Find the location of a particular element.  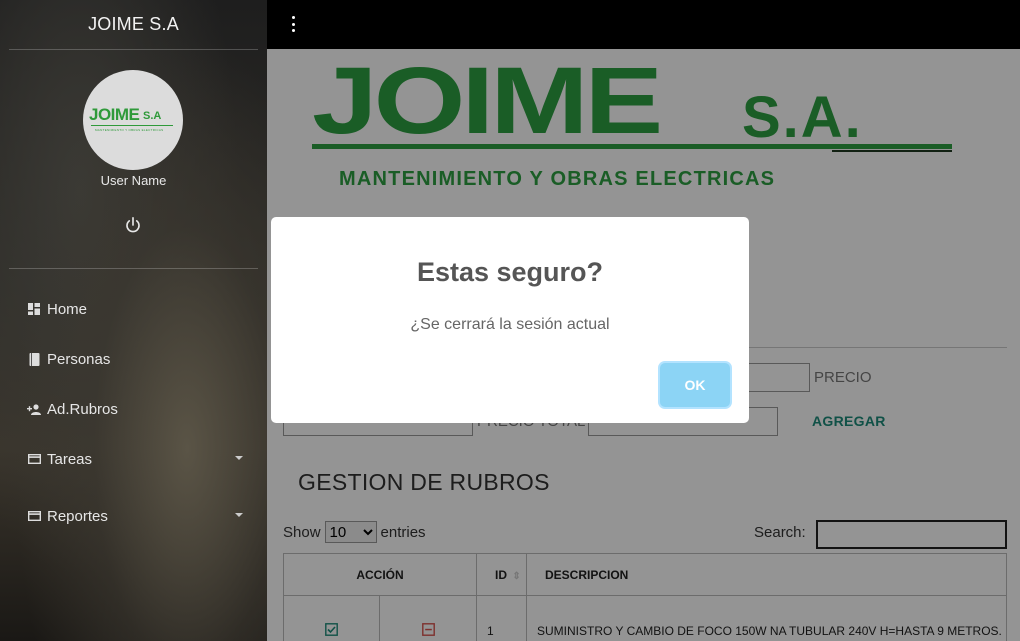

sidebar-item-reportes: Reportes is located at coordinates (133, 516).